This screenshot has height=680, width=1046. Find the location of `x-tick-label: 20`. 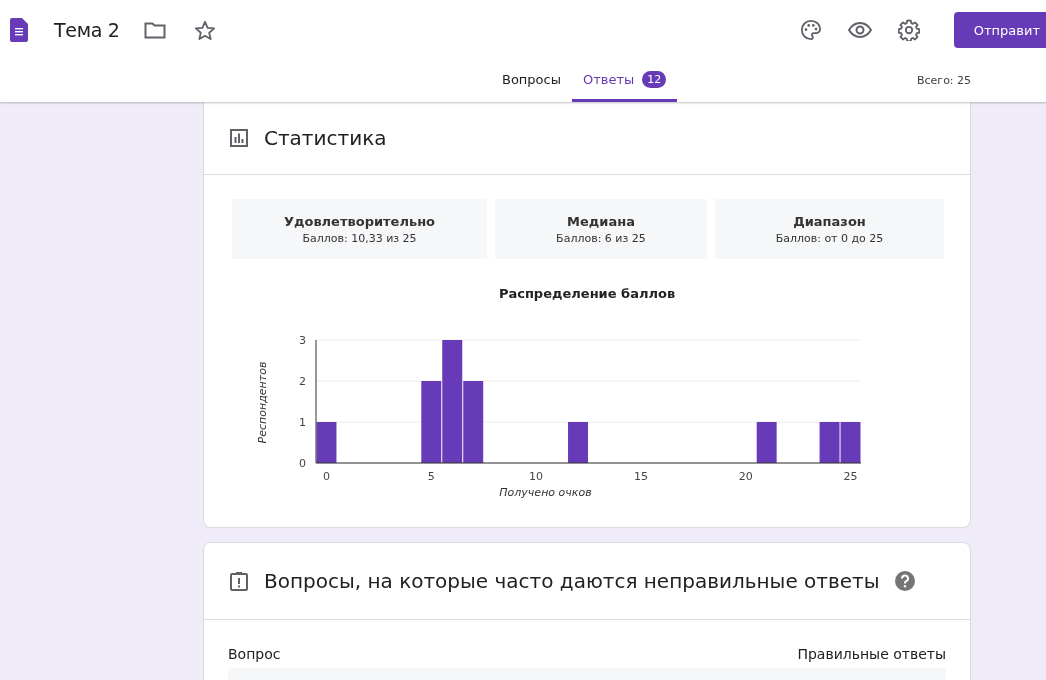

x-tick-label: 20 is located at coordinates (745, 476).